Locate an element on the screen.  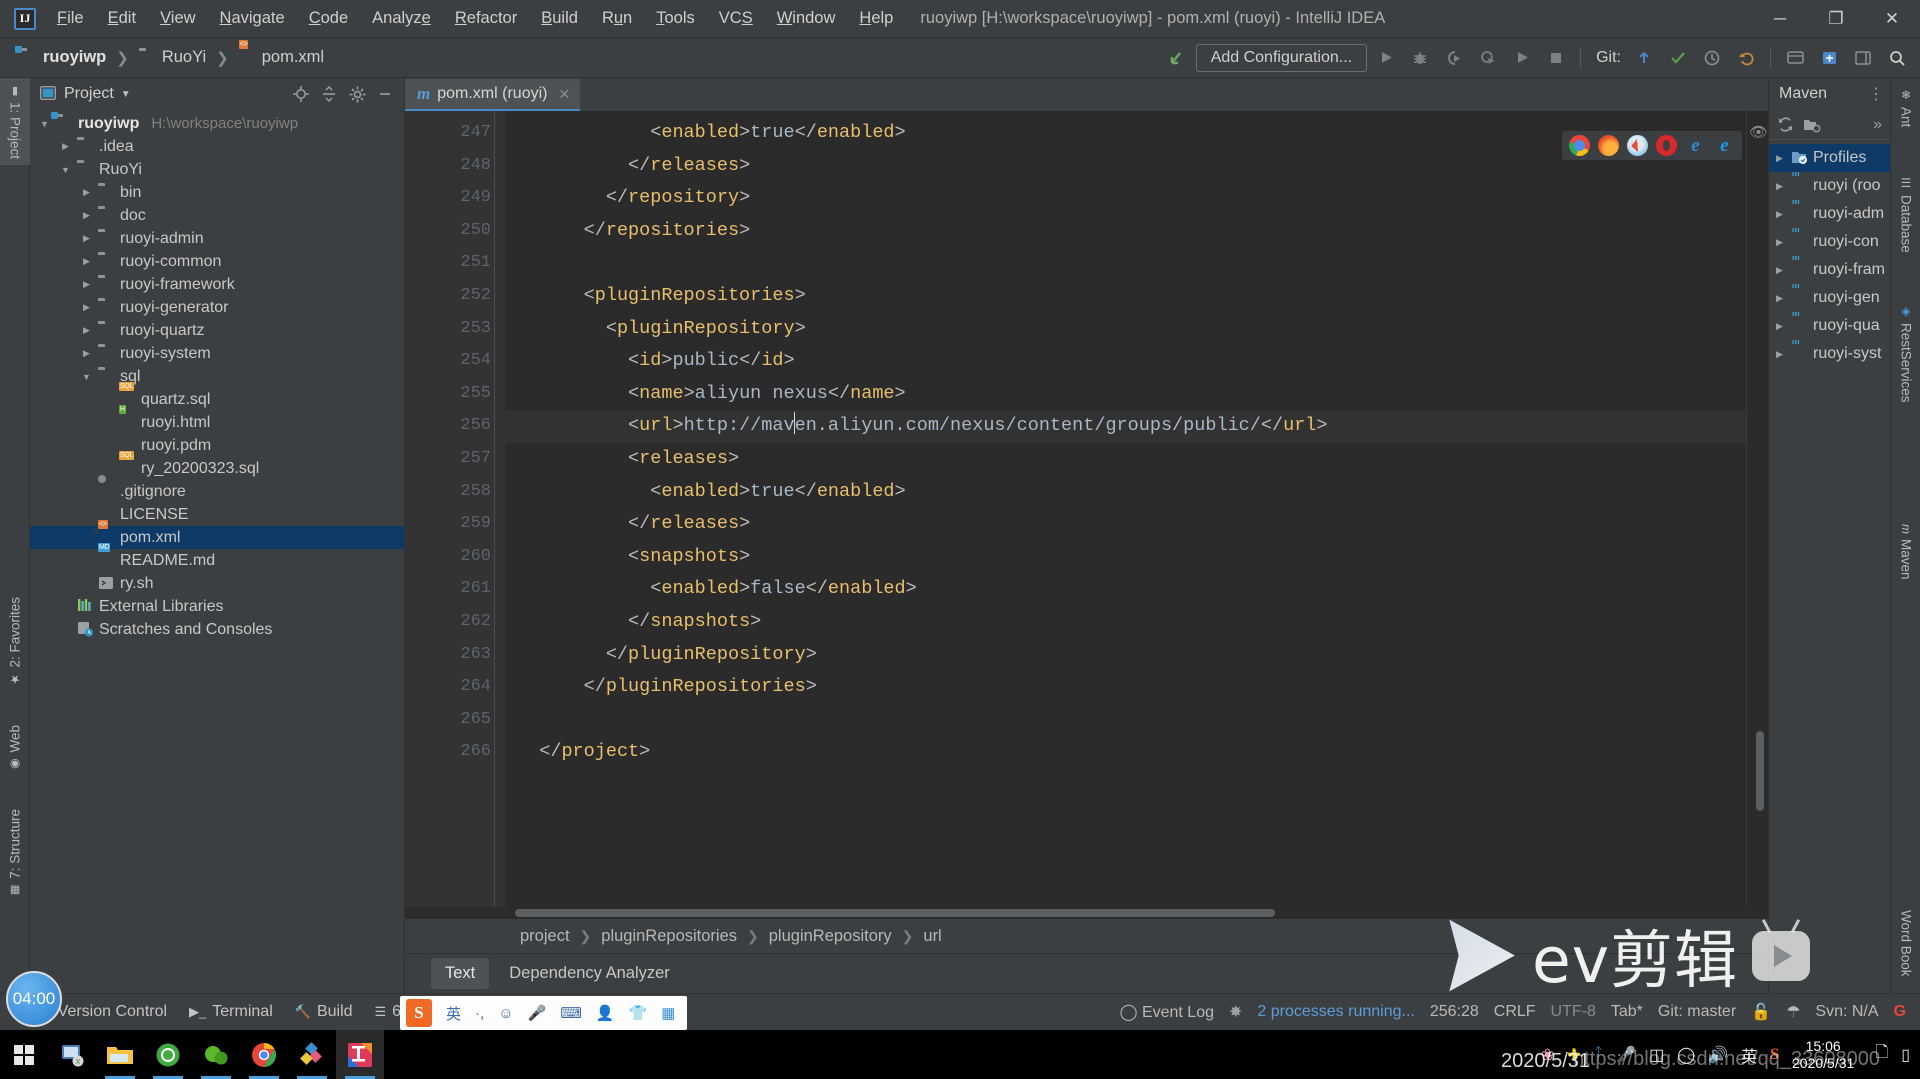
sidebar-item-structure: ▦ 7: Structure is located at coordinates (15, 853).